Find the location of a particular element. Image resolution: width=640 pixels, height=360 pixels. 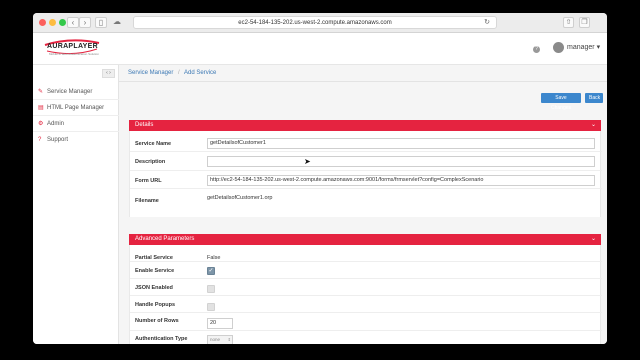

number-of-rows-label: Number of Rows is located at coordinates (157, 321).